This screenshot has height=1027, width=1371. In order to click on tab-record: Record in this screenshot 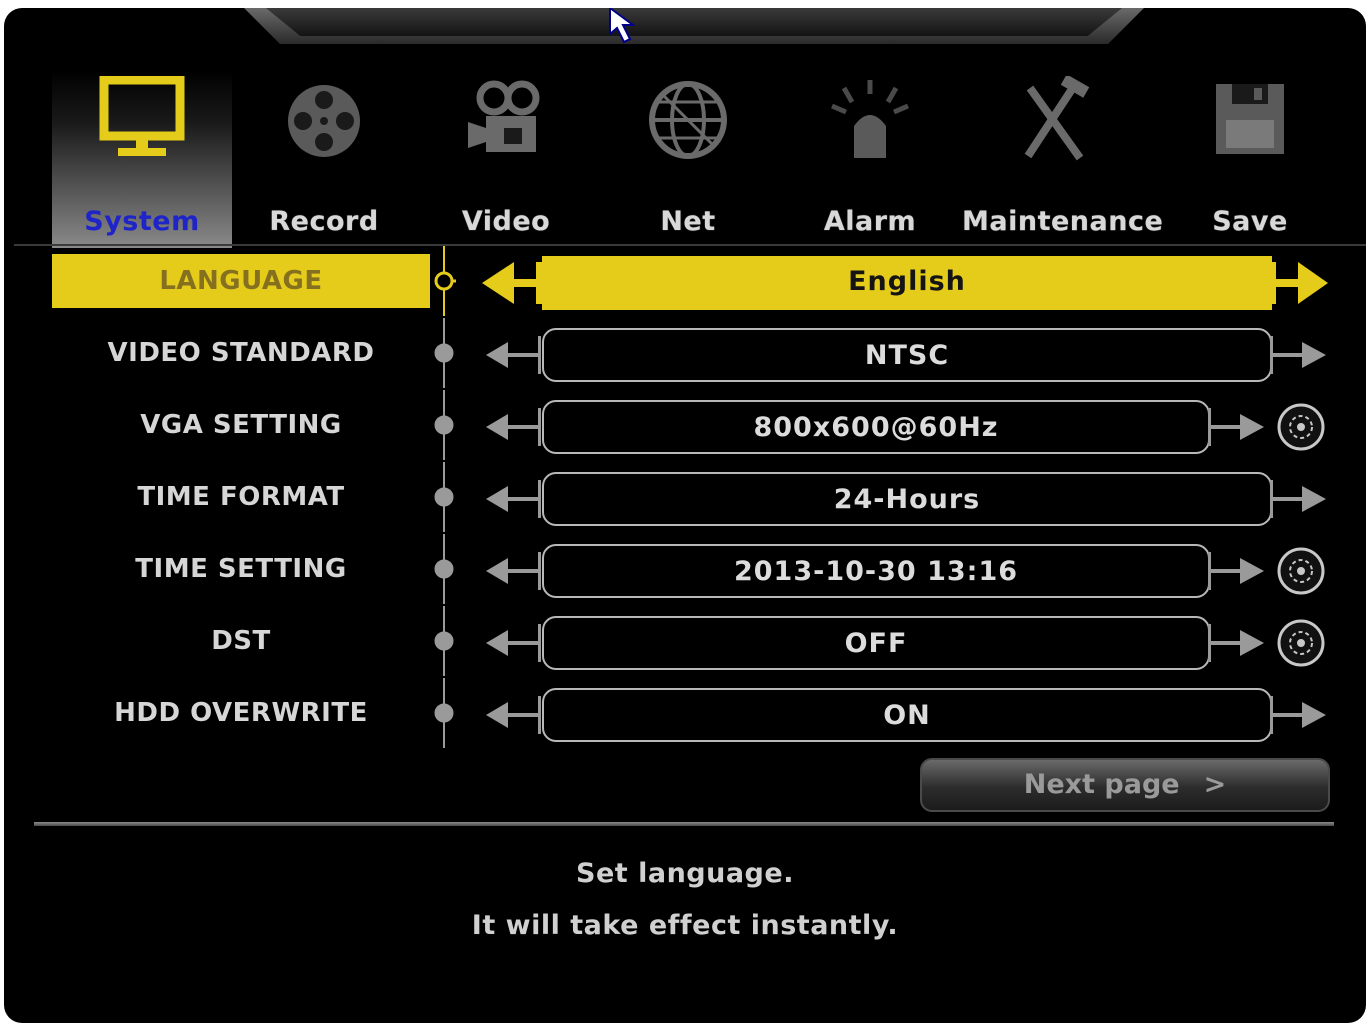, I will do `click(324, 159)`.